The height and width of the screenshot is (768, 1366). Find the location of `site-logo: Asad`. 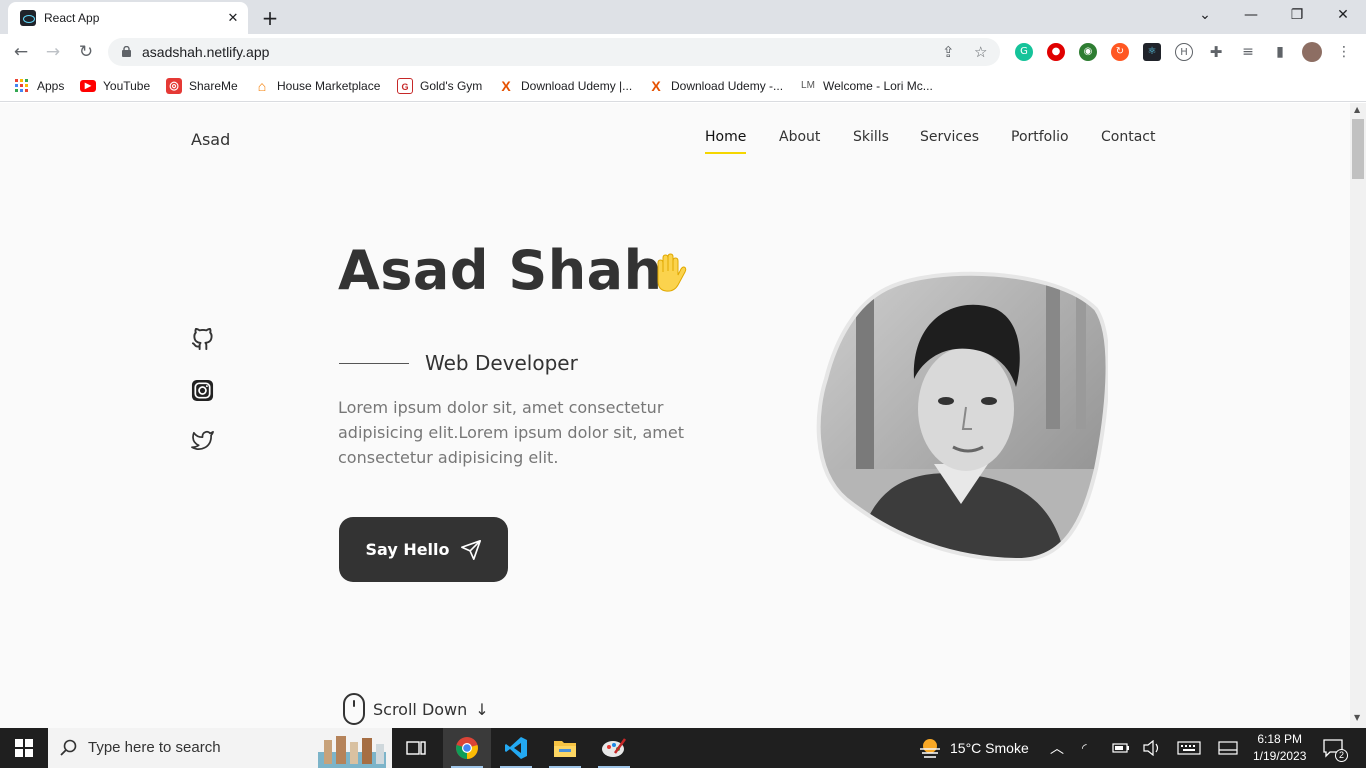

site-logo: Asad is located at coordinates (210, 139).